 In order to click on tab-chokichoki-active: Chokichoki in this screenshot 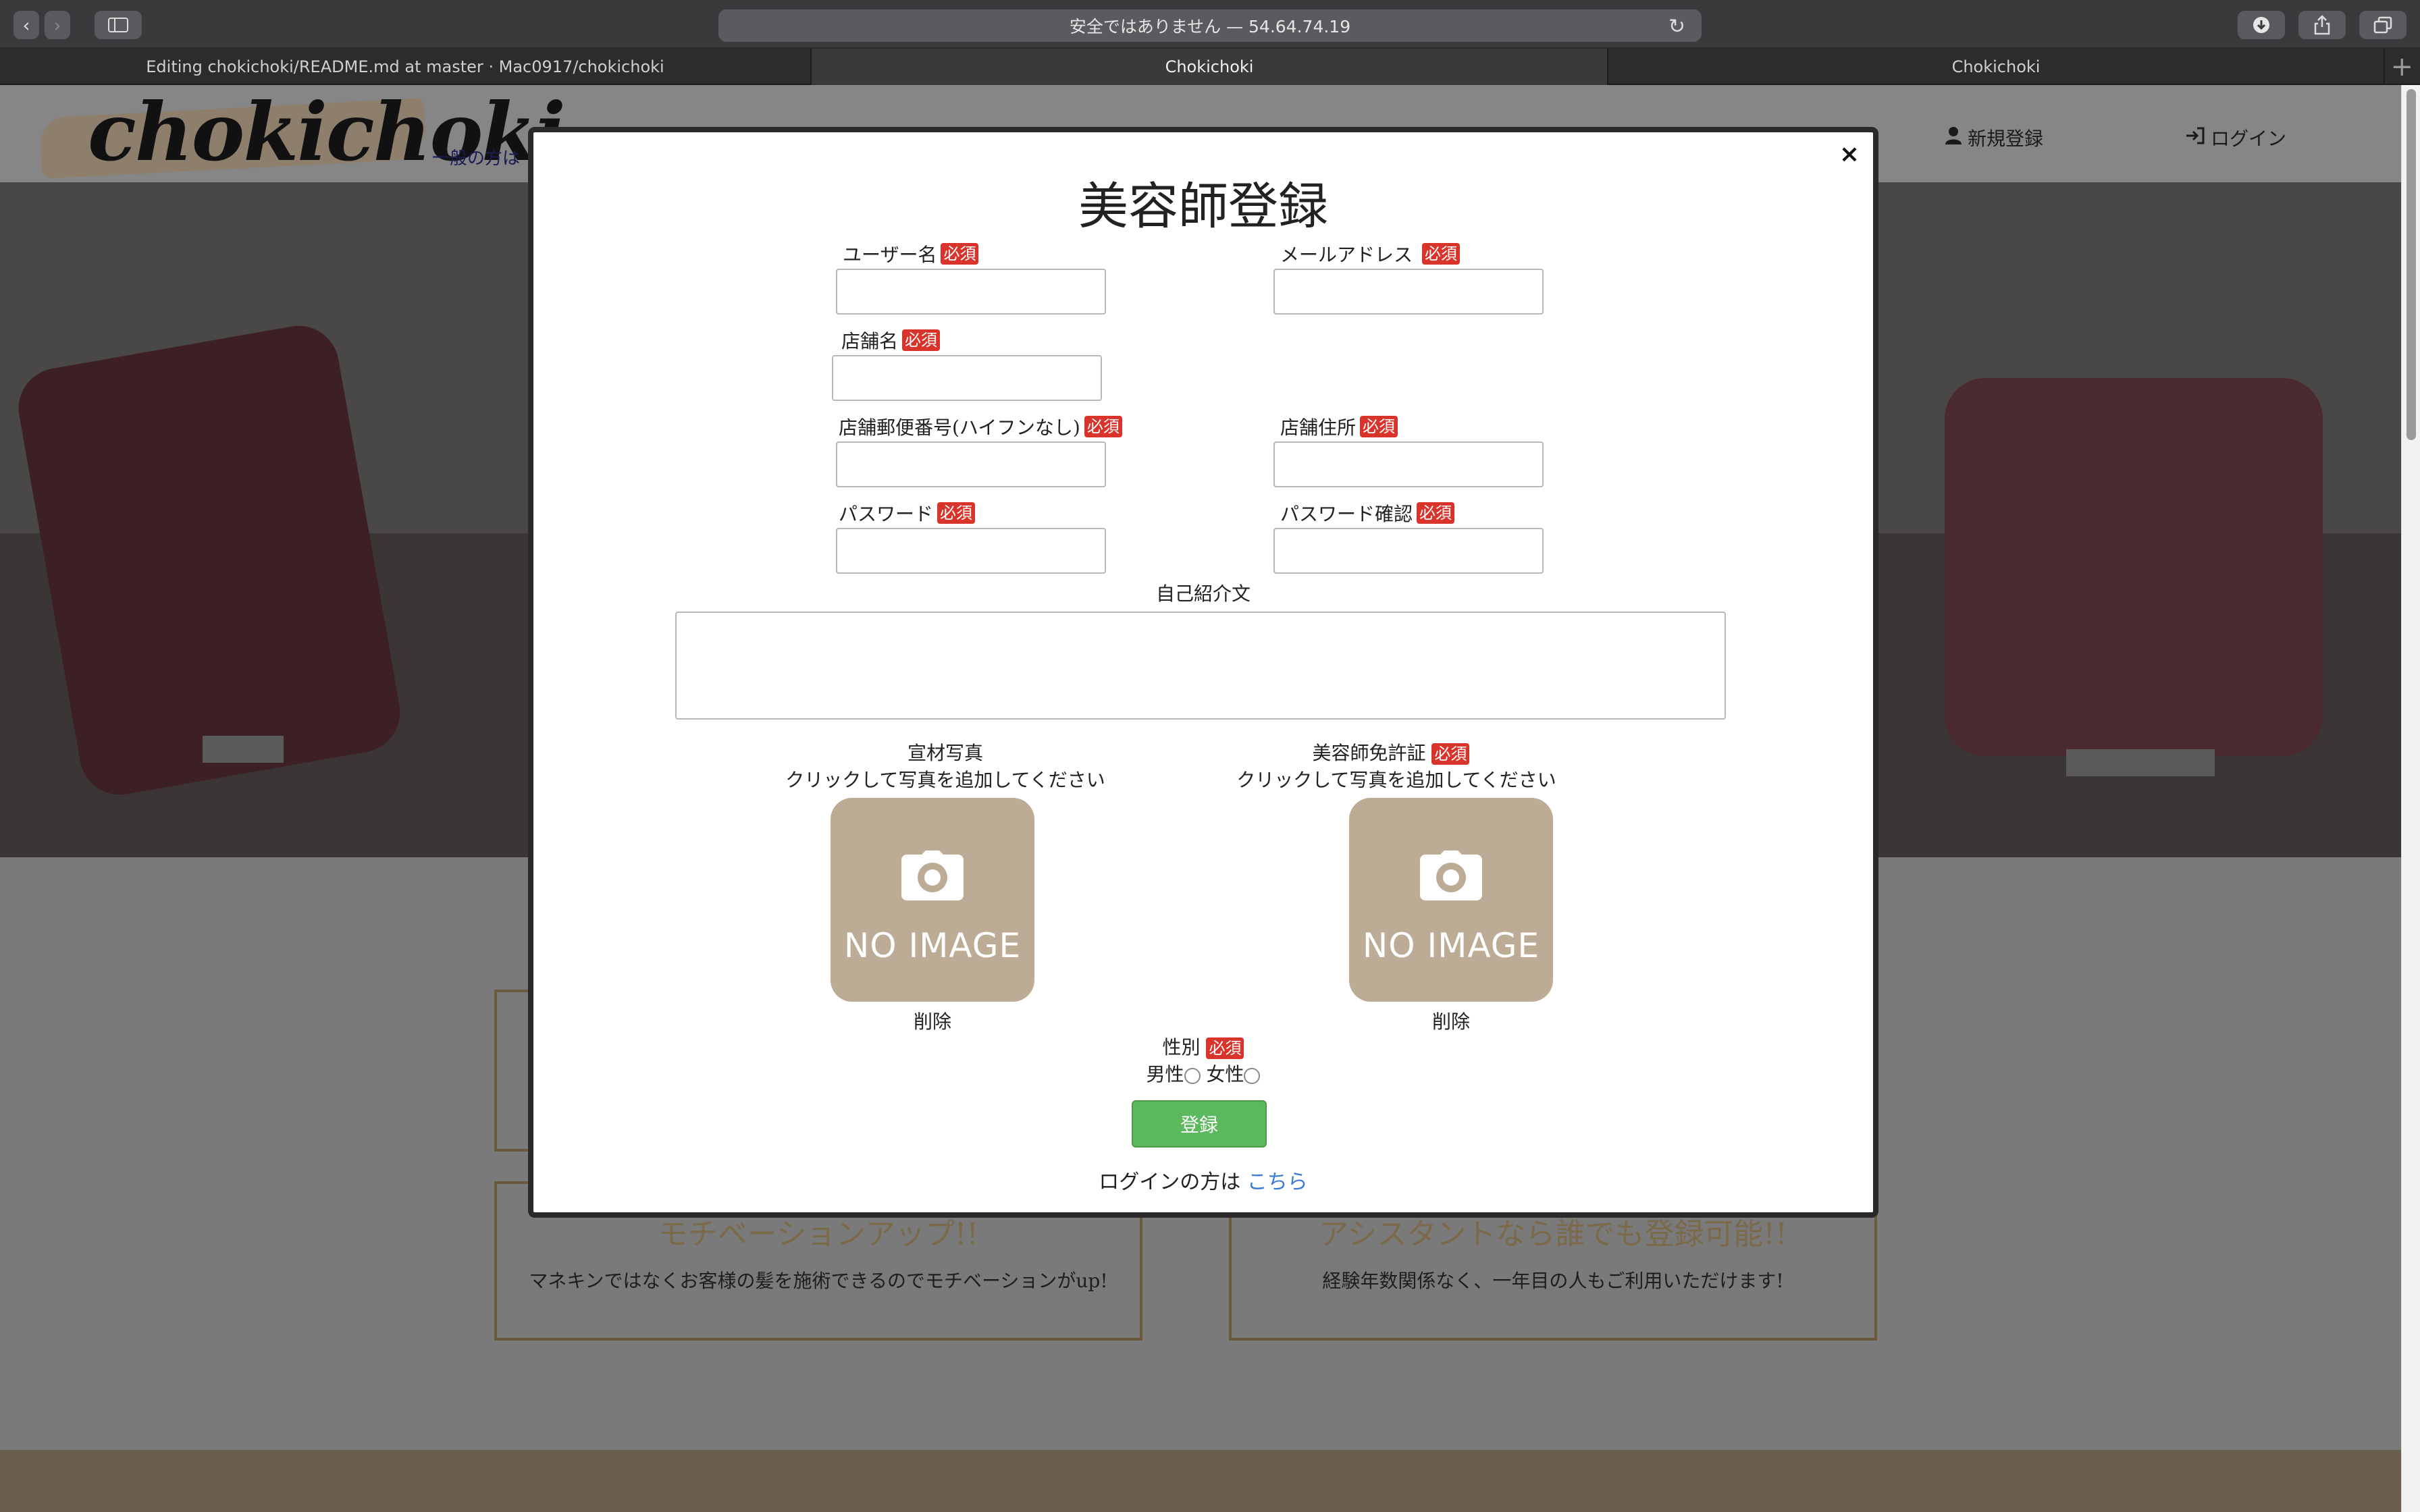, I will do `click(1210, 67)`.